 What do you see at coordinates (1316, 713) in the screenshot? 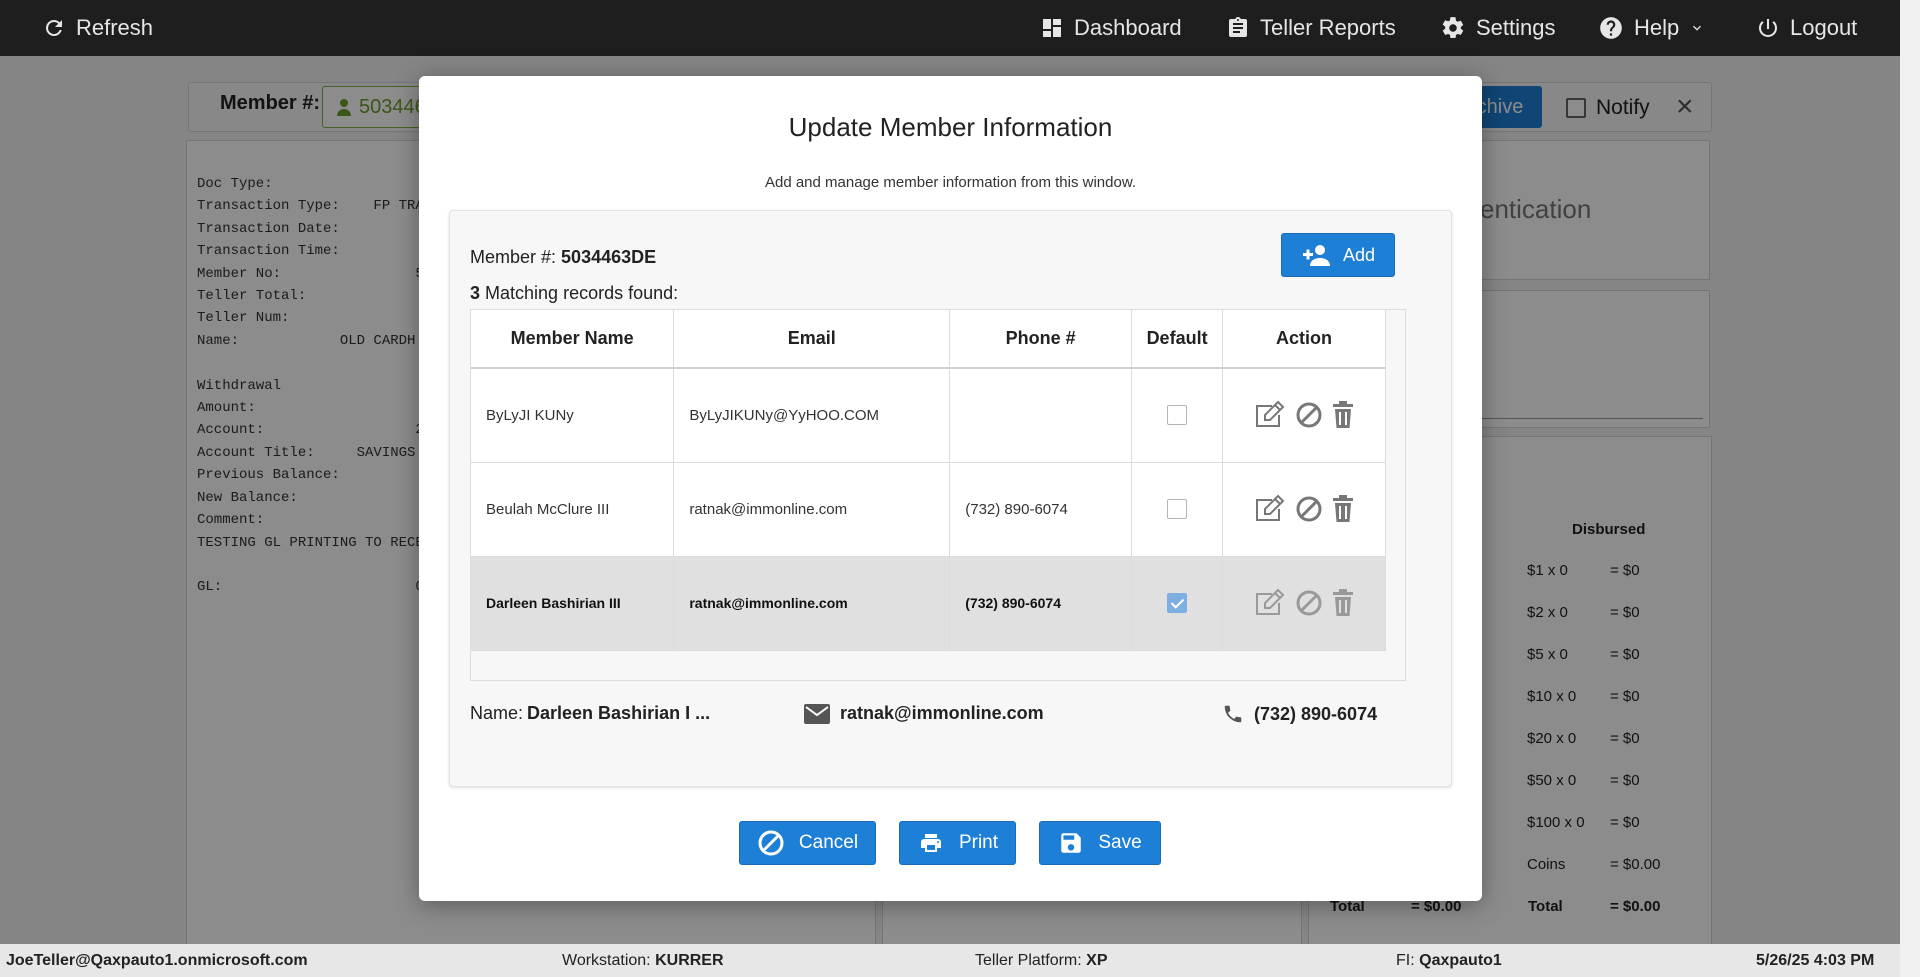
I see `summary-phone-value: (732) 890-6074` at bounding box center [1316, 713].